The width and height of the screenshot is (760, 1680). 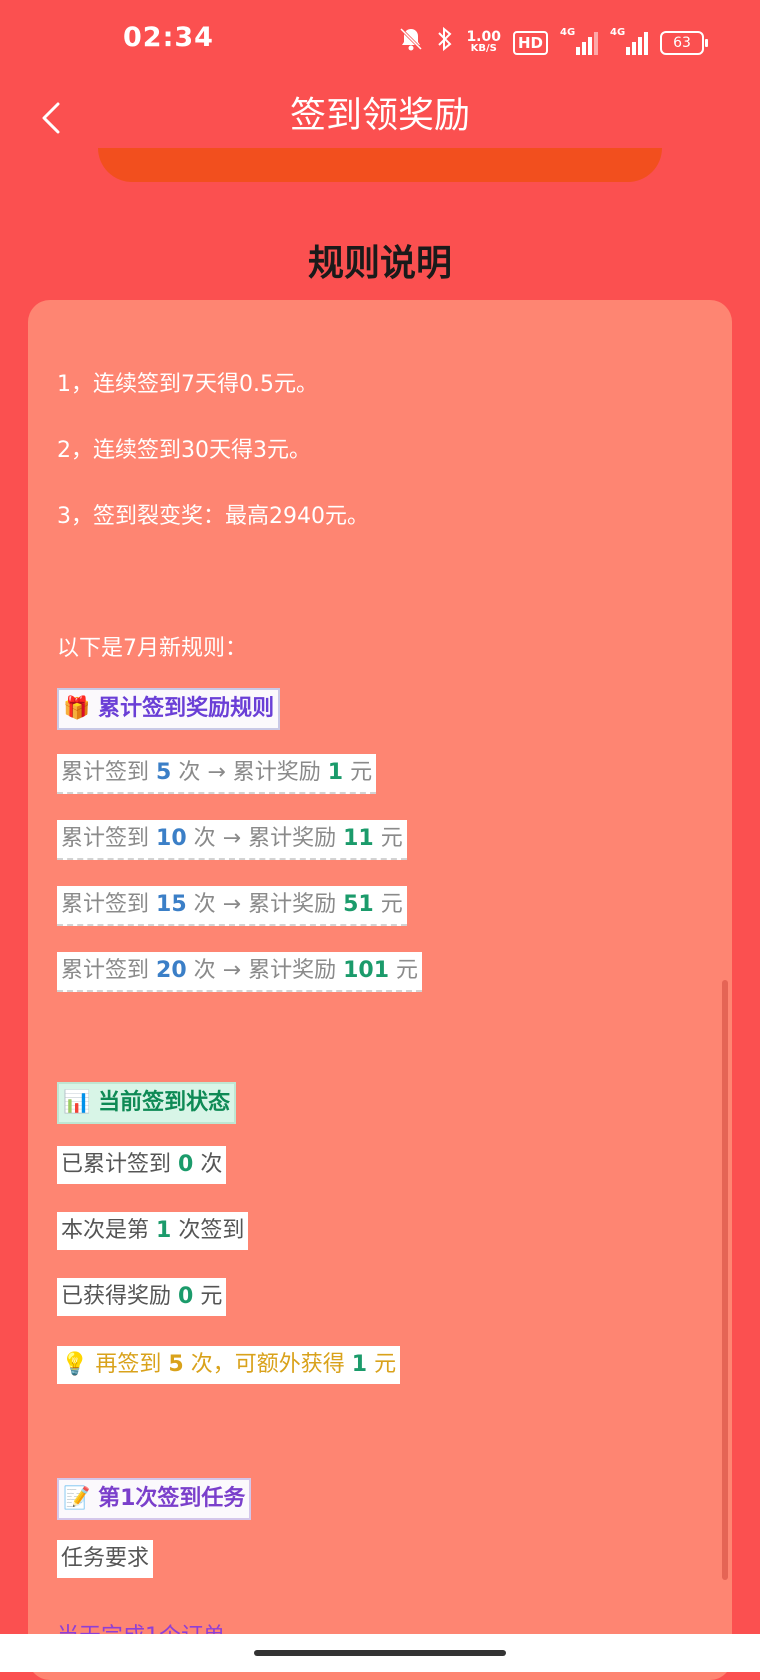 I want to click on current-signin-row: 本次是第 1 次签到, so click(x=153, y=1231).